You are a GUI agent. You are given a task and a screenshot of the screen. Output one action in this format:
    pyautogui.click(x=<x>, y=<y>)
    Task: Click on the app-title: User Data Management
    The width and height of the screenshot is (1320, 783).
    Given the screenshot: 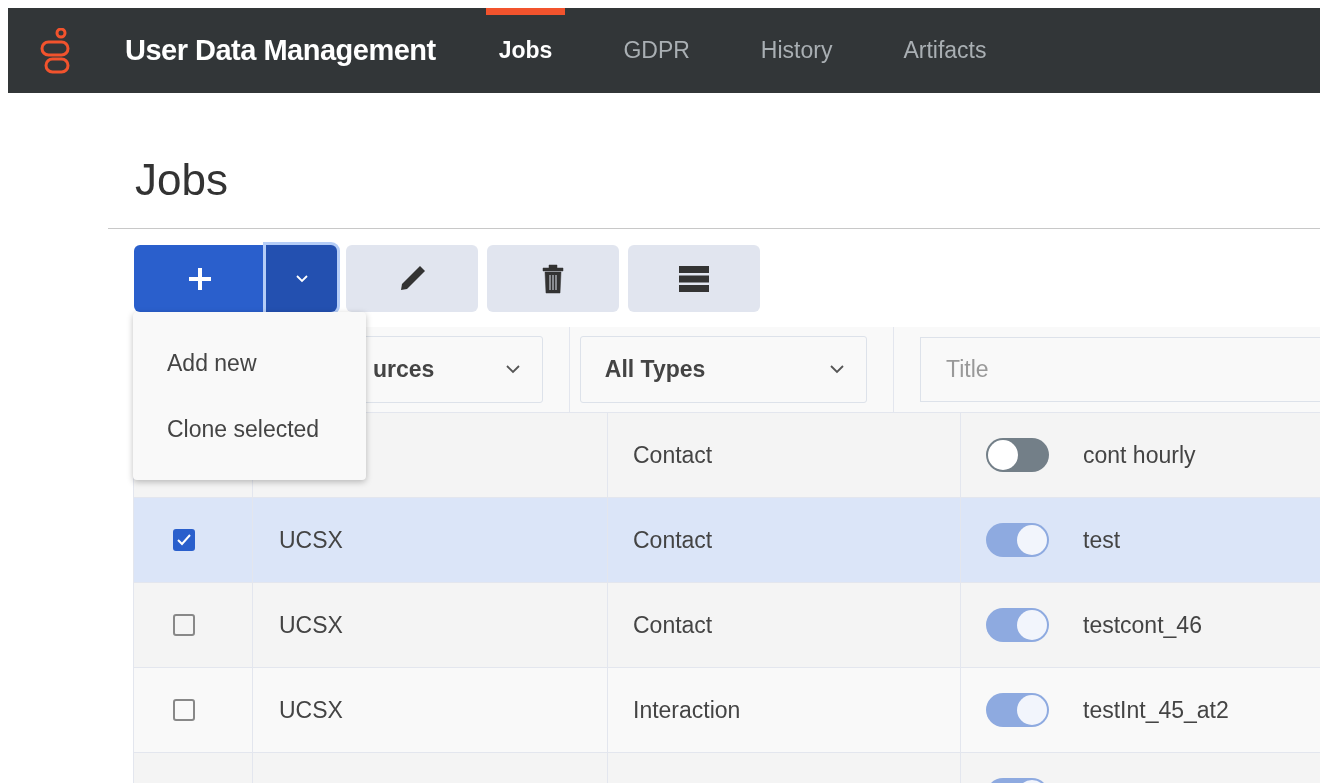 What is the action you would take?
    pyautogui.click(x=280, y=50)
    